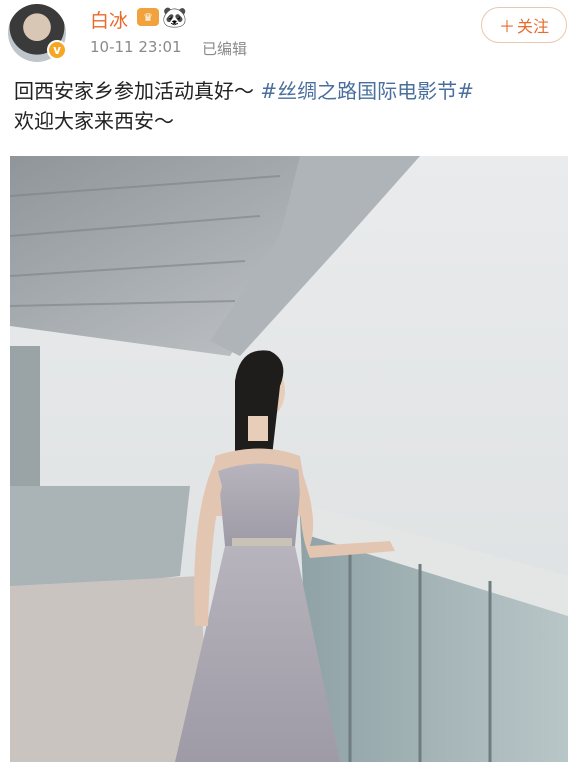  What do you see at coordinates (284, 106) in the screenshot?
I see `post-body: 回西安家乡参加活动真好～ #丝绸之路国际电影节# 欢迎大家来西安～` at bounding box center [284, 106].